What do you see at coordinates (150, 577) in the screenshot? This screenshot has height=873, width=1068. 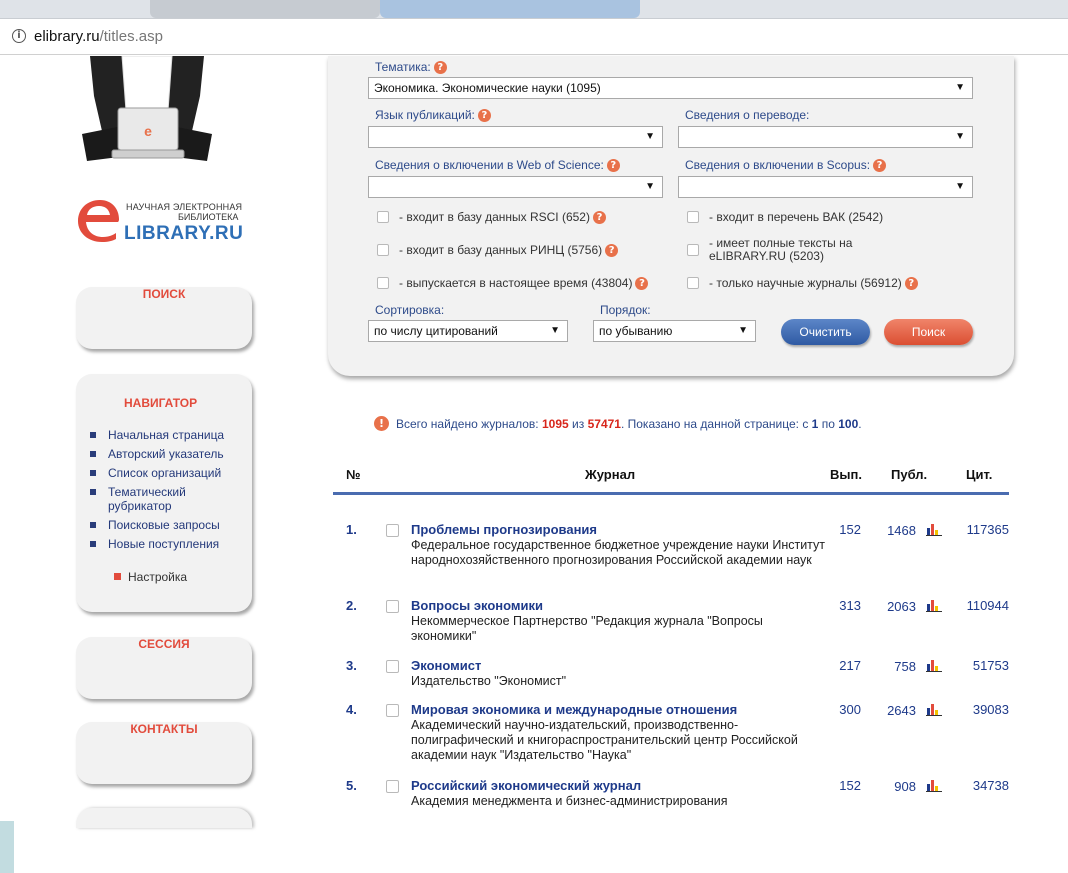 I see `settings-link: Настройка` at bounding box center [150, 577].